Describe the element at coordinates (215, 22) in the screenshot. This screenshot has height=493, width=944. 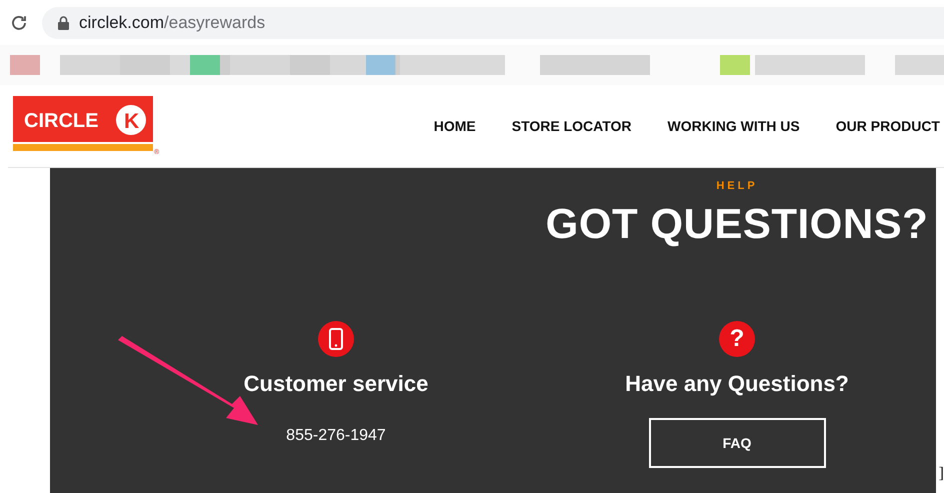
I see `url-path: /easyrewards` at that location.